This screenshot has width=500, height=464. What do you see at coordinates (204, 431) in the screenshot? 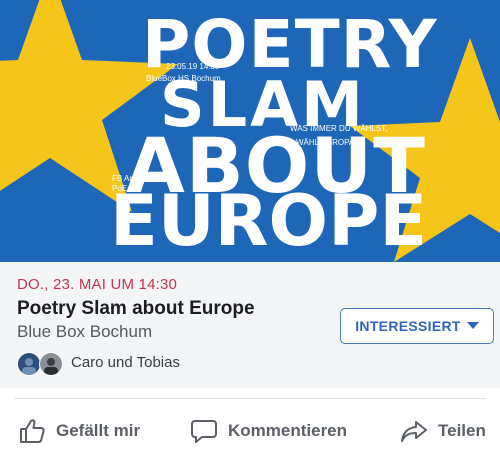
I see `comment-icon` at bounding box center [204, 431].